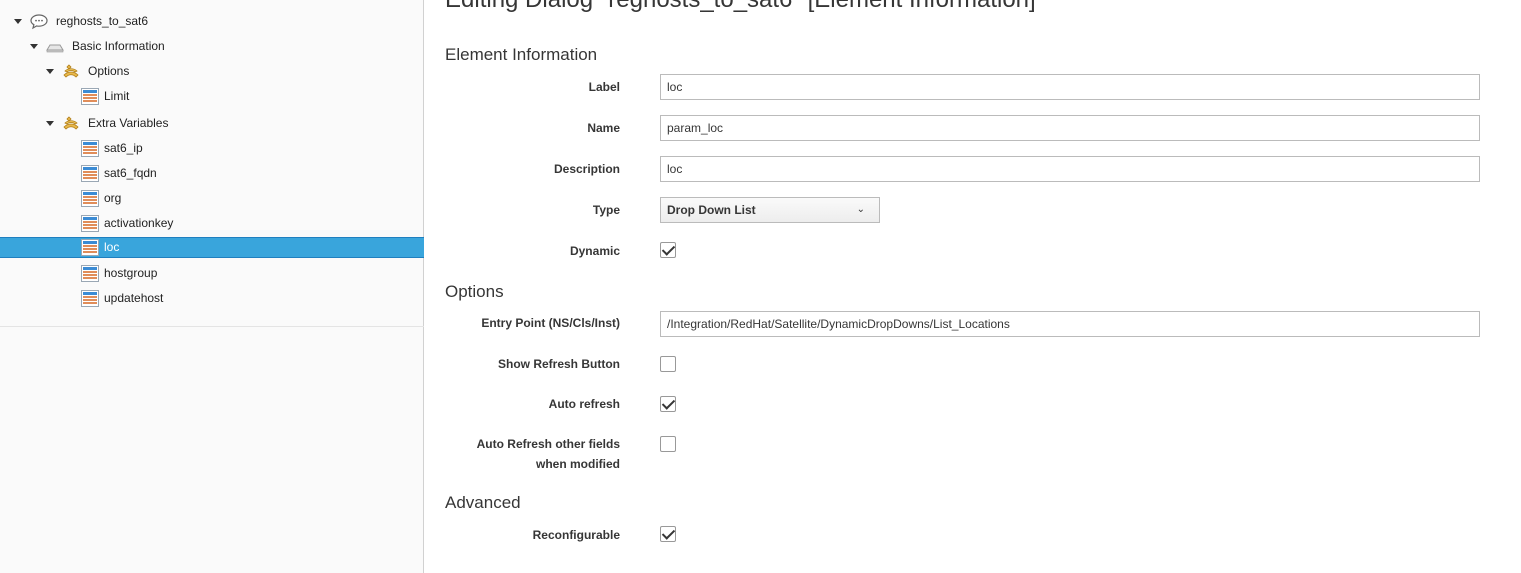 This screenshot has width=1521, height=573. I want to click on tree-node-element: Limit, so click(212, 96).